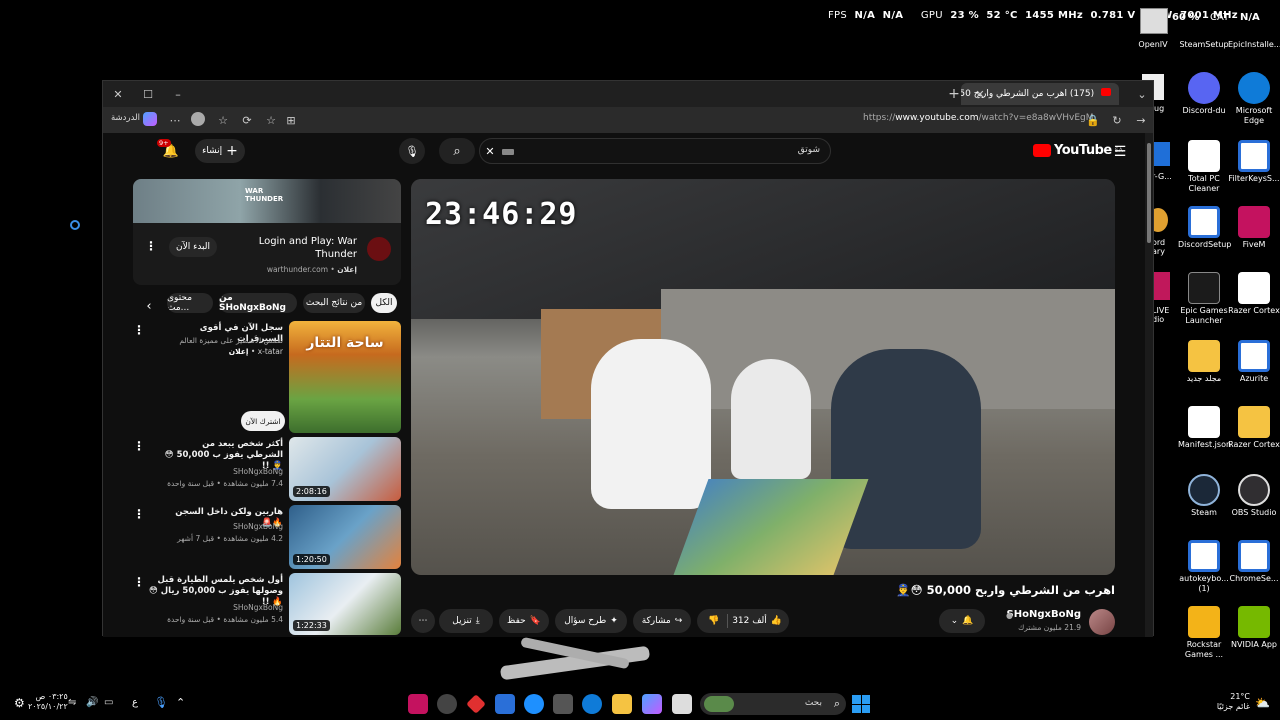 This screenshot has width=1280, height=720. I want to click on taskbar-search-input: بحث ⌕, so click(773, 704).